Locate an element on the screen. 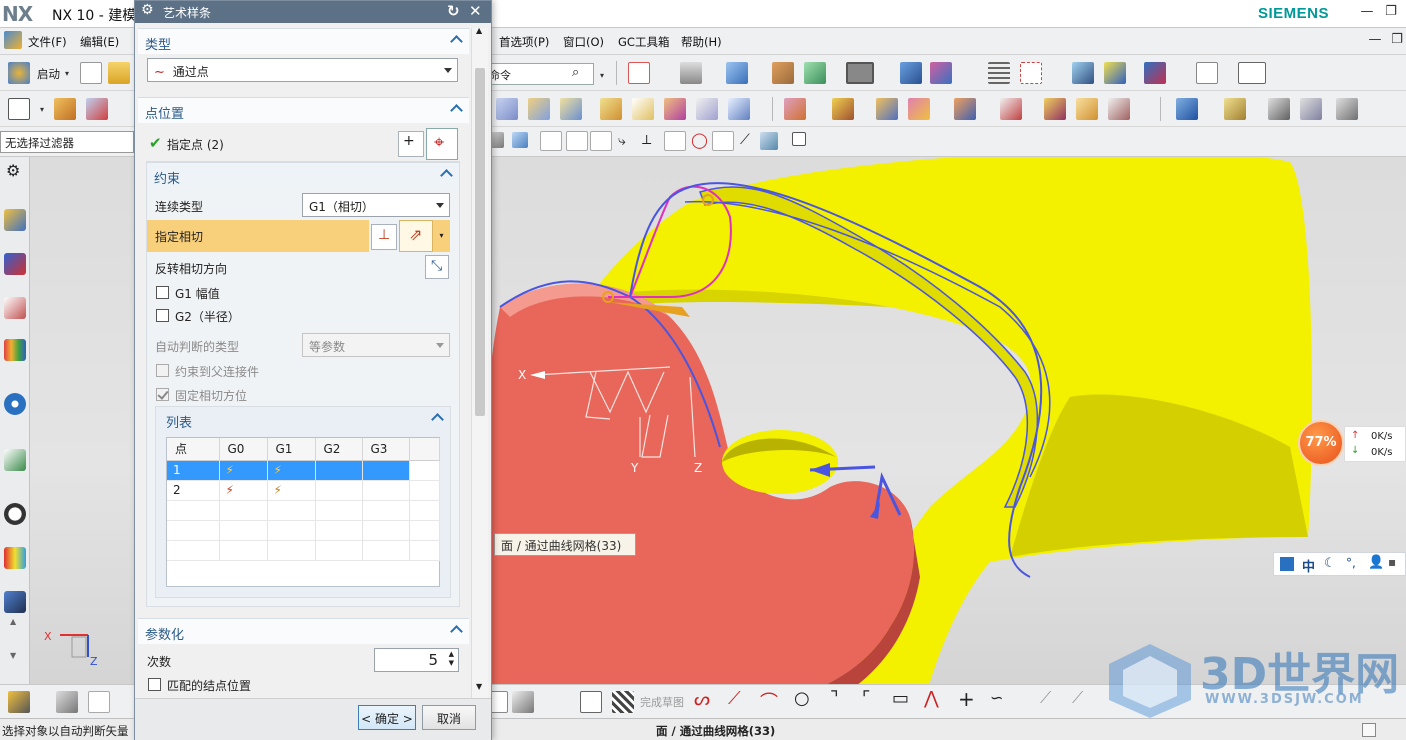 The width and height of the screenshot is (1406, 740). clock-icon is located at coordinates (15, 514).